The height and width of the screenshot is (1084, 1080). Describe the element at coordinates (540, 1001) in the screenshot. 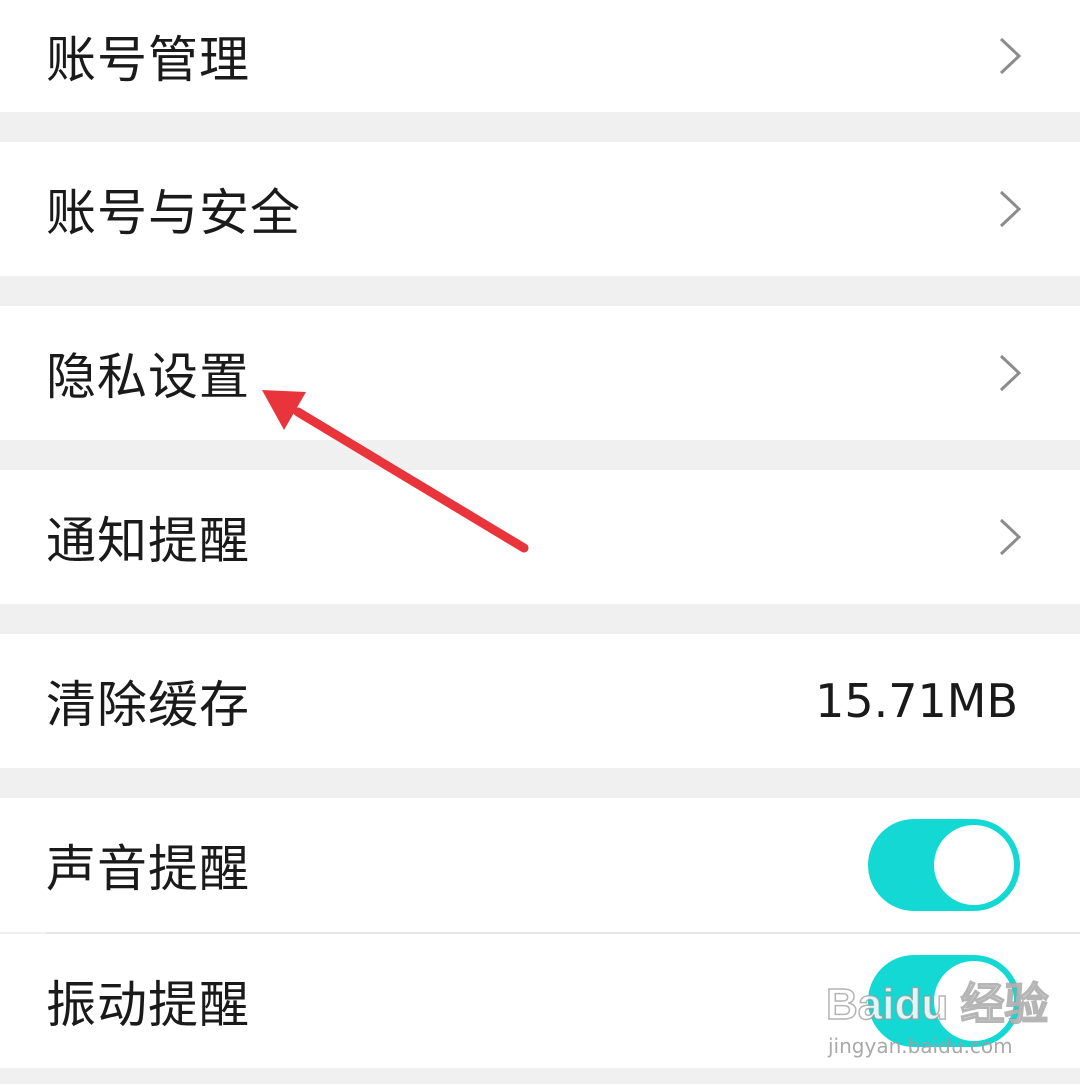

I see `settings-row-vibration-alert: 振动提醒` at that location.